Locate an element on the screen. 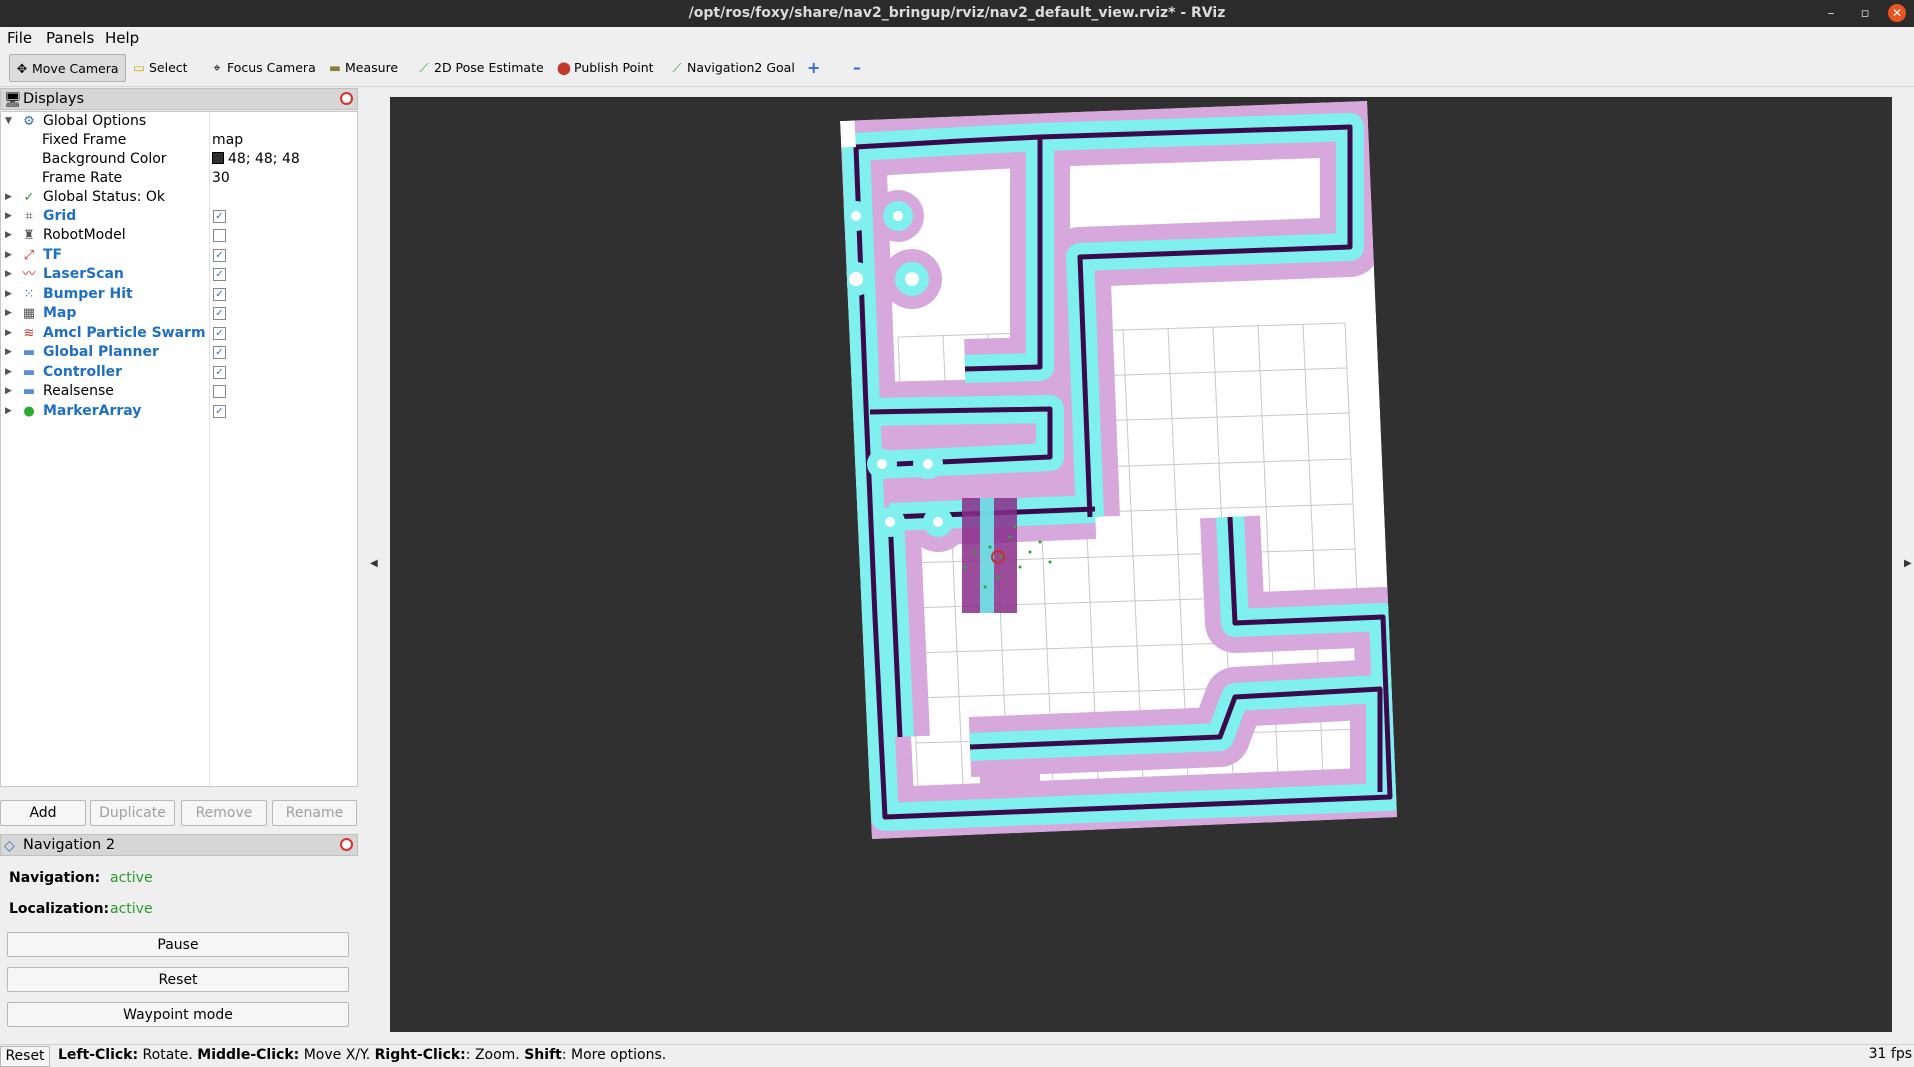 This screenshot has height=1067, width=1914. display-item: ▶ ♜ RobotModel is located at coordinates (179, 235).